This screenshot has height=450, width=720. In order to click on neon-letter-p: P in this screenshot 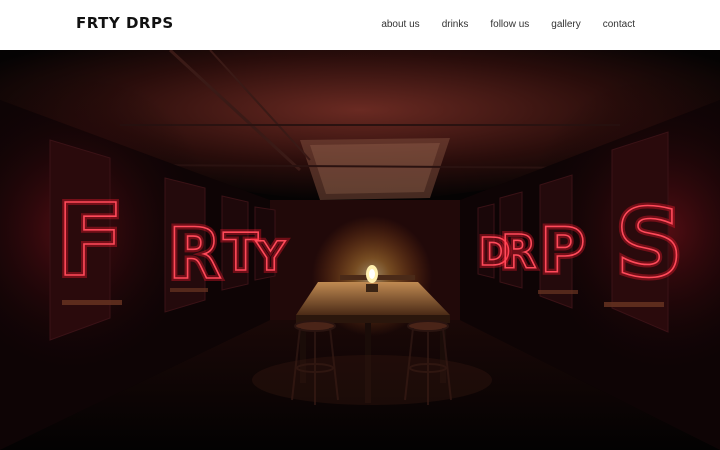, I will do `click(562, 250)`.